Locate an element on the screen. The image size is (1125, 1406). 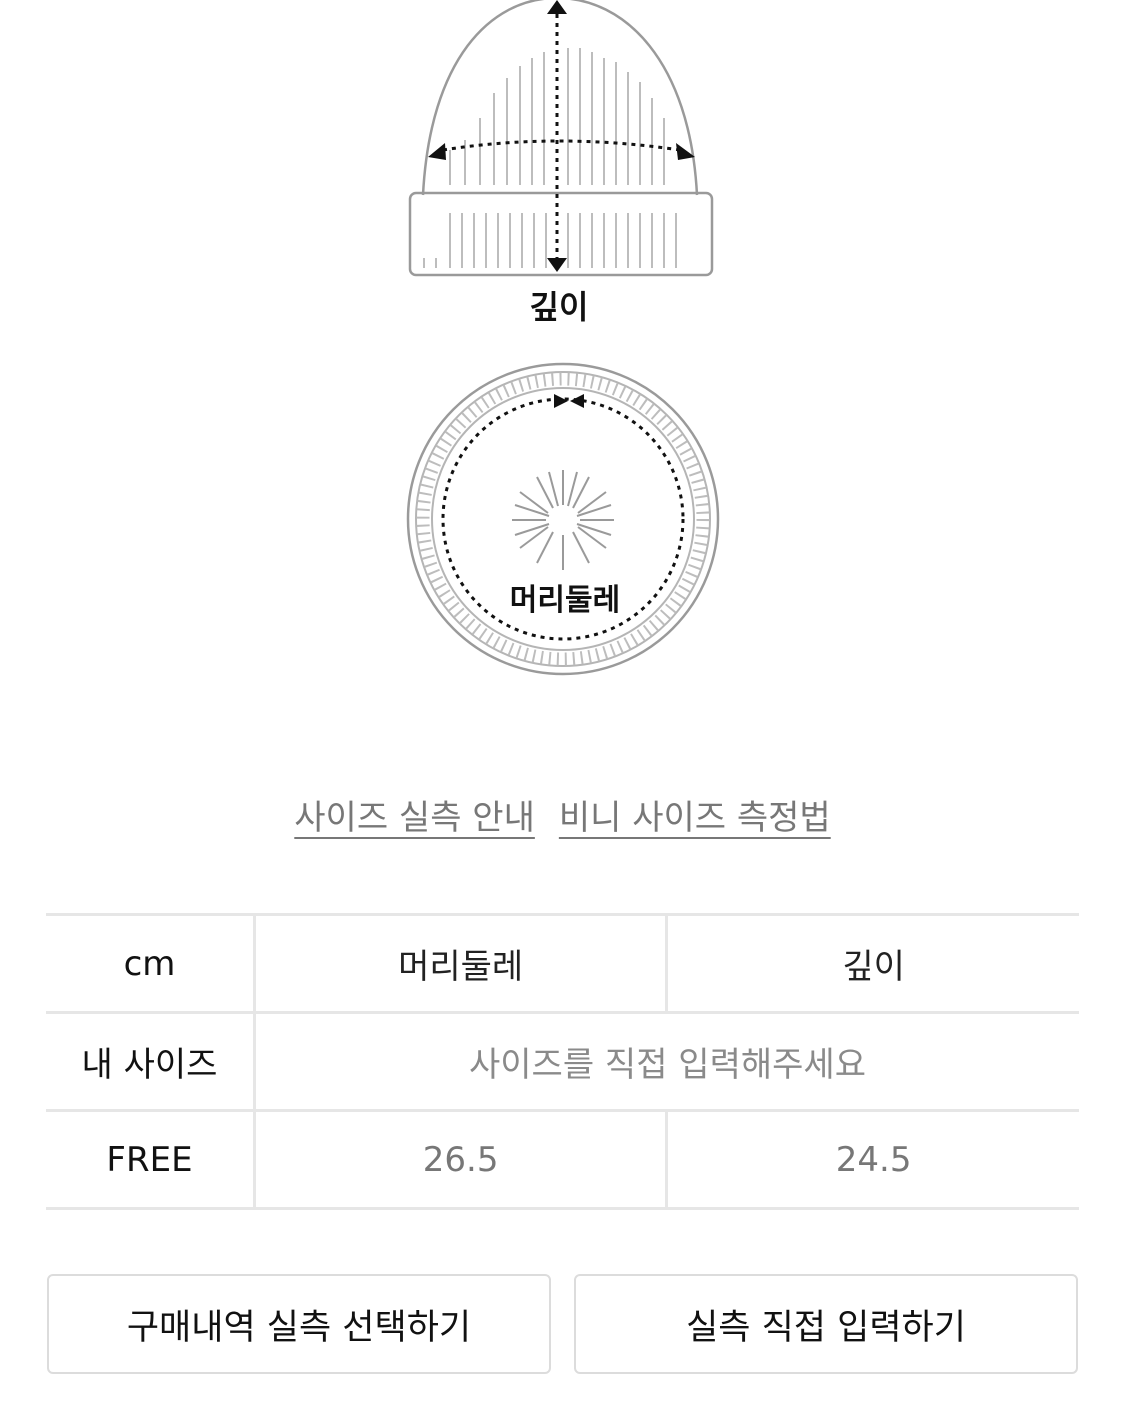
depth-label: 깊이 is located at coordinates (559, 307).